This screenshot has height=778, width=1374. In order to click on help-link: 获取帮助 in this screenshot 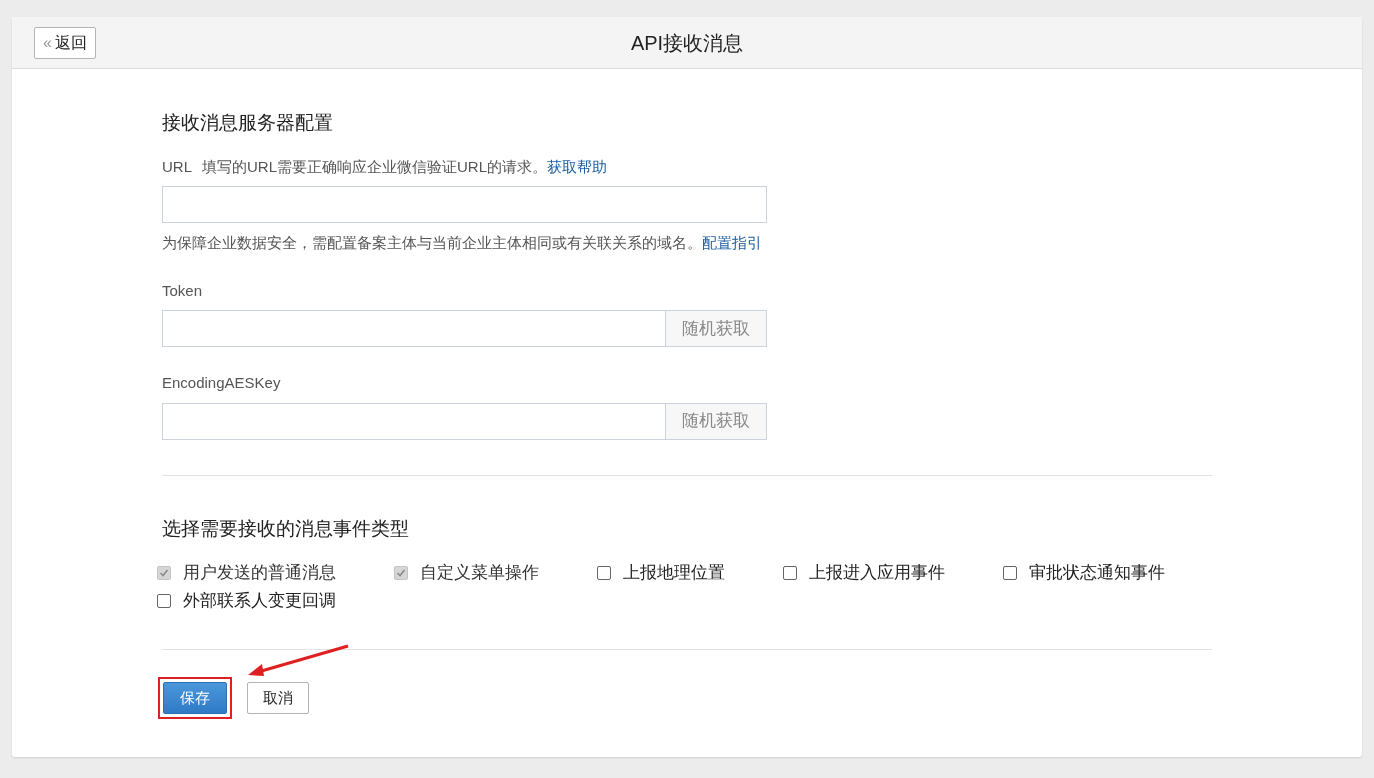, I will do `click(577, 166)`.